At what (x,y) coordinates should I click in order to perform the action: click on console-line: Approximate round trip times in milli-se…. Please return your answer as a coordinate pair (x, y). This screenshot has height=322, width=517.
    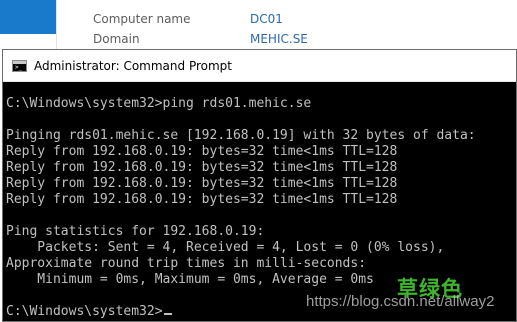
    Looking at the image, I should click on (186, 263).